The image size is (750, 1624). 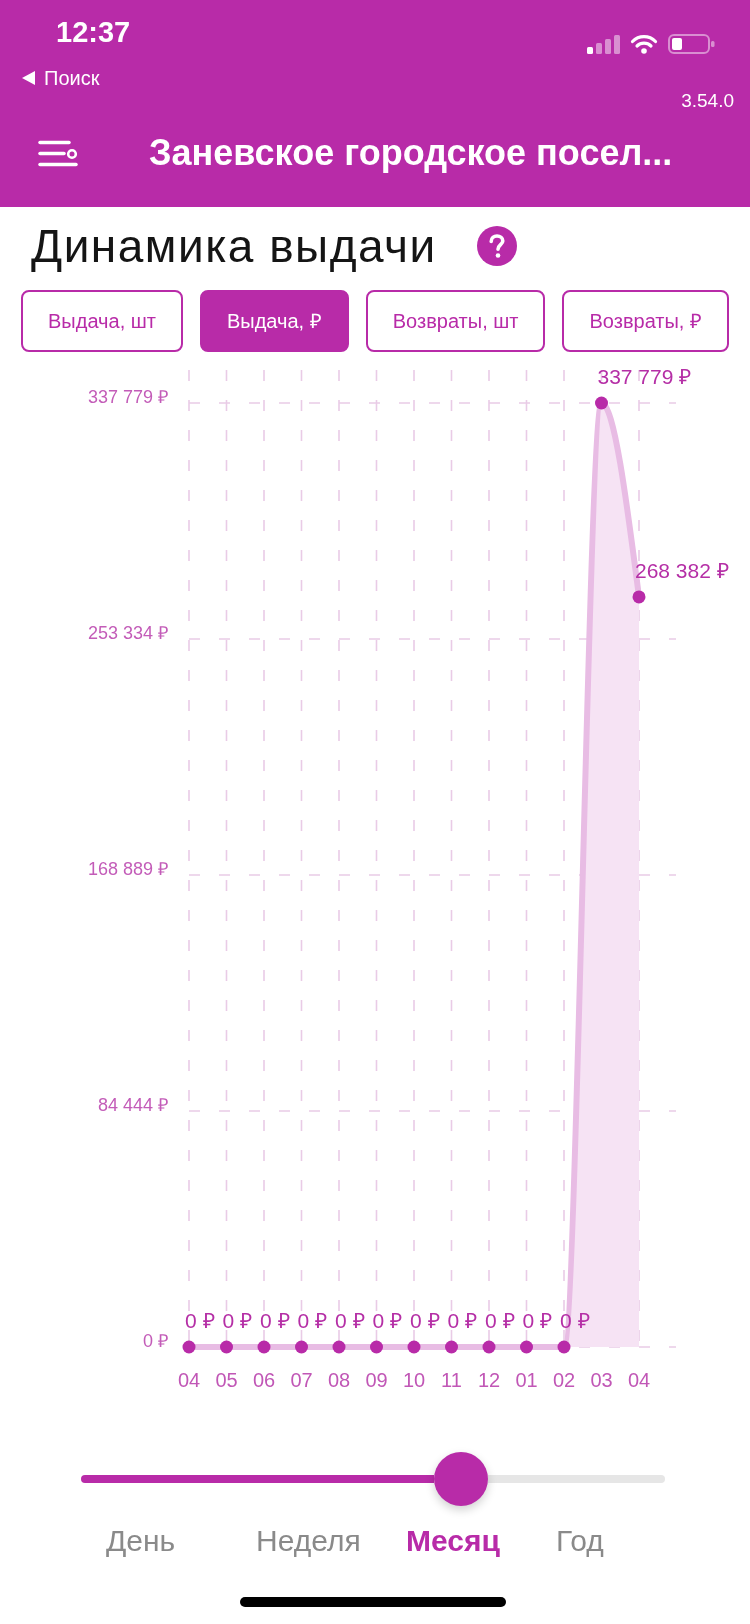 What do you see at coordinates (496, 246) in the screenshot?
I see `help-icon` at bounding box center [496, 246].